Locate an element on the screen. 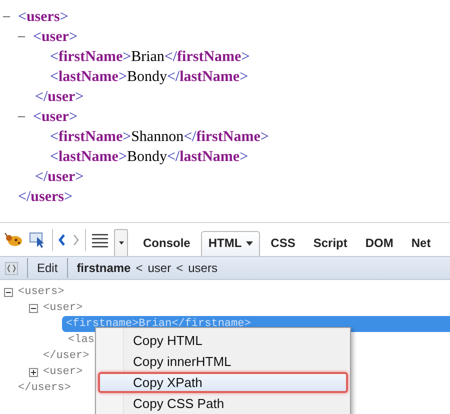  panel-tab: Script is located at coordinates (330, 243).